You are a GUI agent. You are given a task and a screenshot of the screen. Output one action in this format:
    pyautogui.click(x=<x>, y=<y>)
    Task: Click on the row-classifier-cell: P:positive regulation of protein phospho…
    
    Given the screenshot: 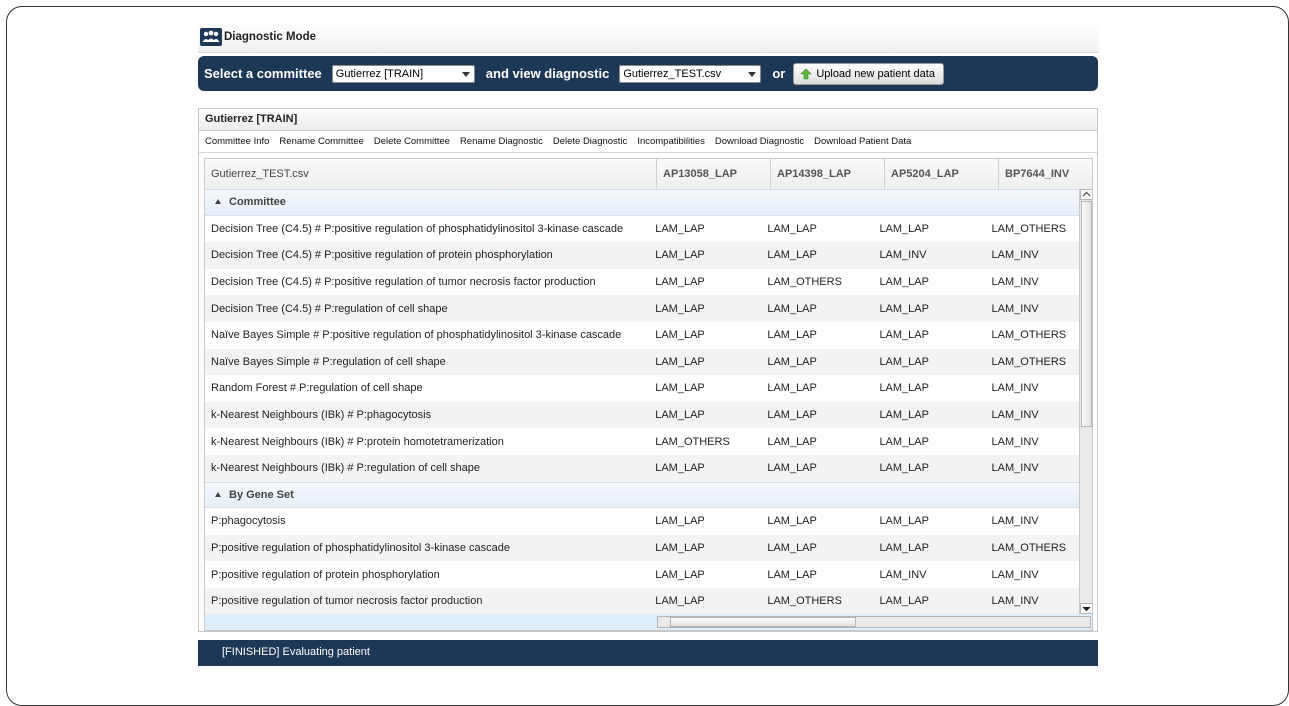 What is the action you would take?
    pyautogui.click(x=325, y=574)
    